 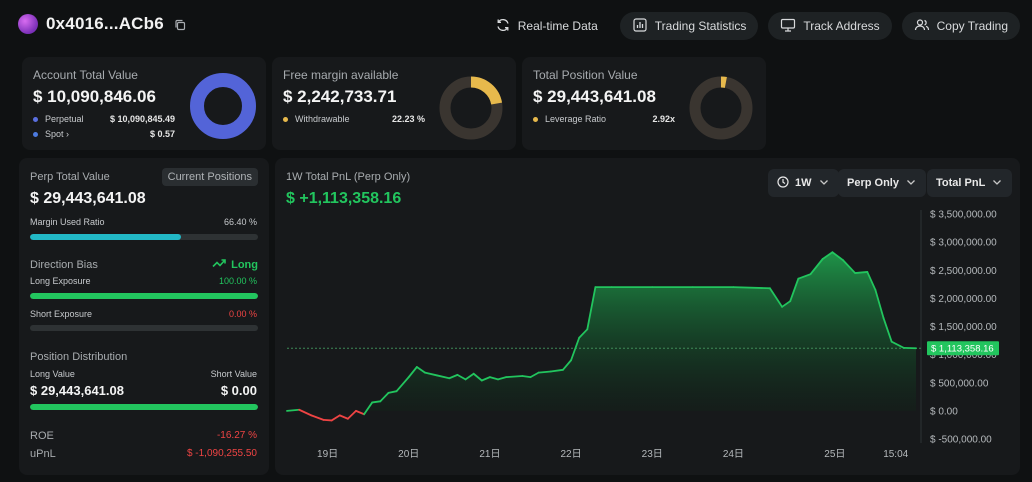 What do you see at coordinates (242, 314) in the screenshot?
I see `short-exposure-value: 0.00 %` at bounding box center [242, 314].